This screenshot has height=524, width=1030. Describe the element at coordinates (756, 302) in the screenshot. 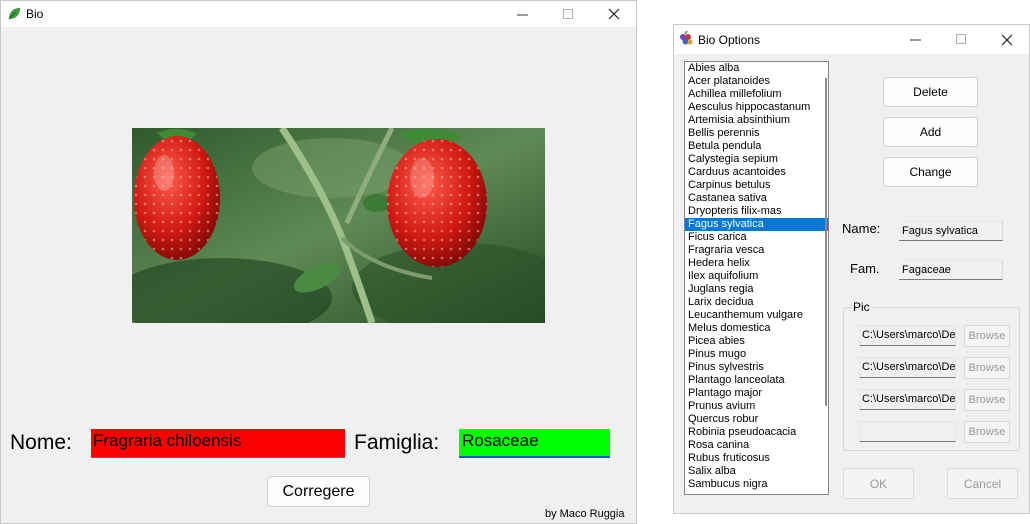

I see `species-list-item: Larix decidua` at that location.